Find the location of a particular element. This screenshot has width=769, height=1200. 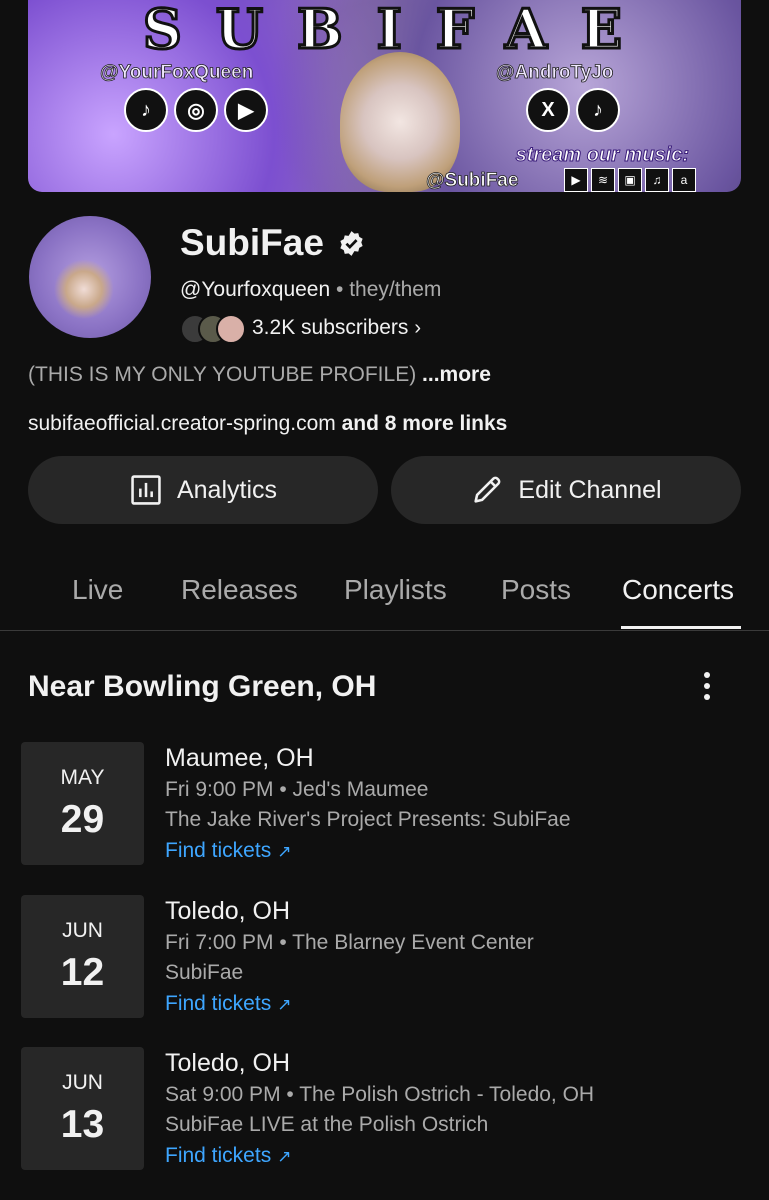

verified-badge-icon is located at coordinates (351, 243).